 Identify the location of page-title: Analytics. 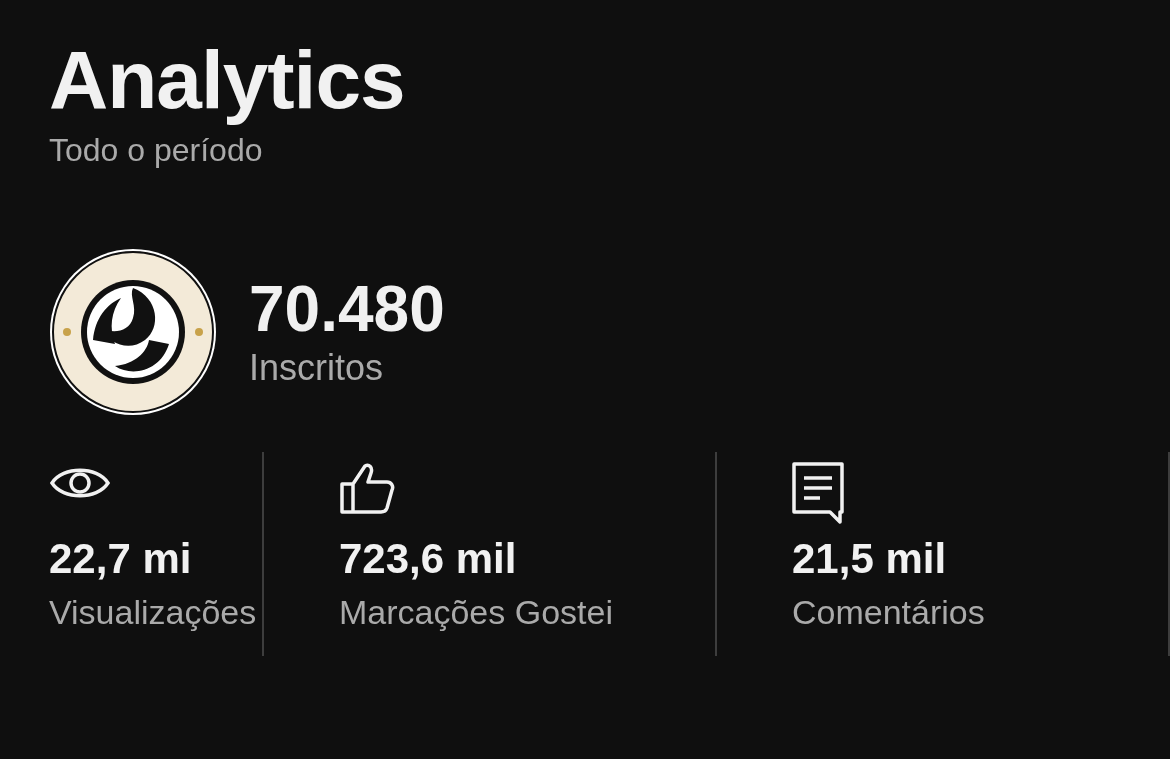
(227, 80).